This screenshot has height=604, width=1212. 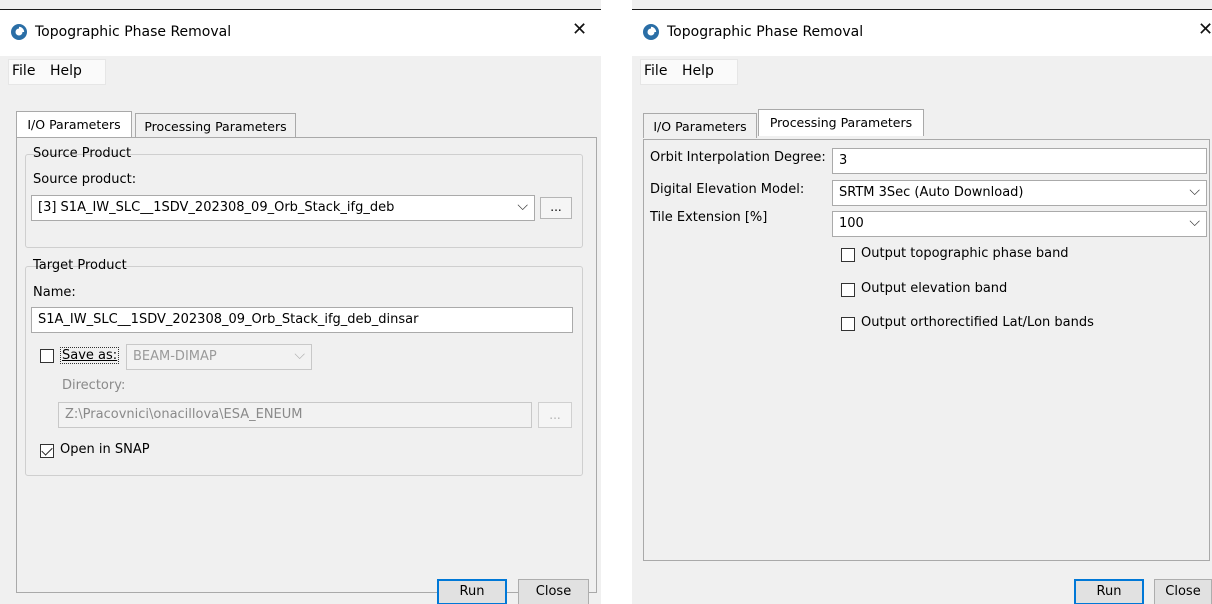 What do you see at coordinates (47, 356) in the screenshot?
I see `save-as-checkbox` at bounding box center [47, 356].